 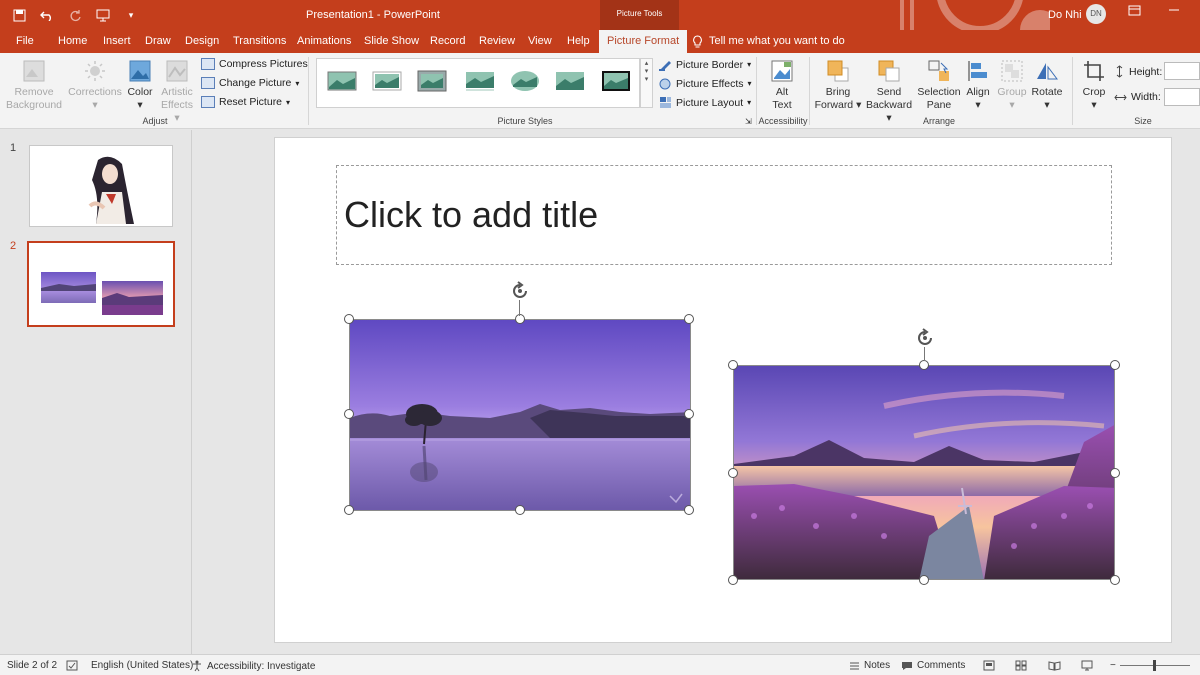 What do you see at coordinates (95, 85) in the screenshot?
I see `corrections-button: Corrections ▾` at bounding box center [95, 85].